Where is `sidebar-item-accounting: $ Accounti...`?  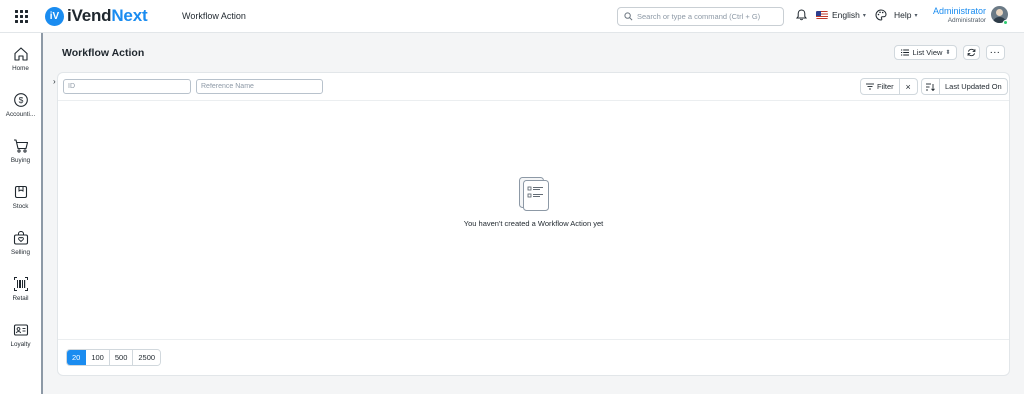 sidebar-item-accounting: $ Accounti... is located at coordinates (20, 105).